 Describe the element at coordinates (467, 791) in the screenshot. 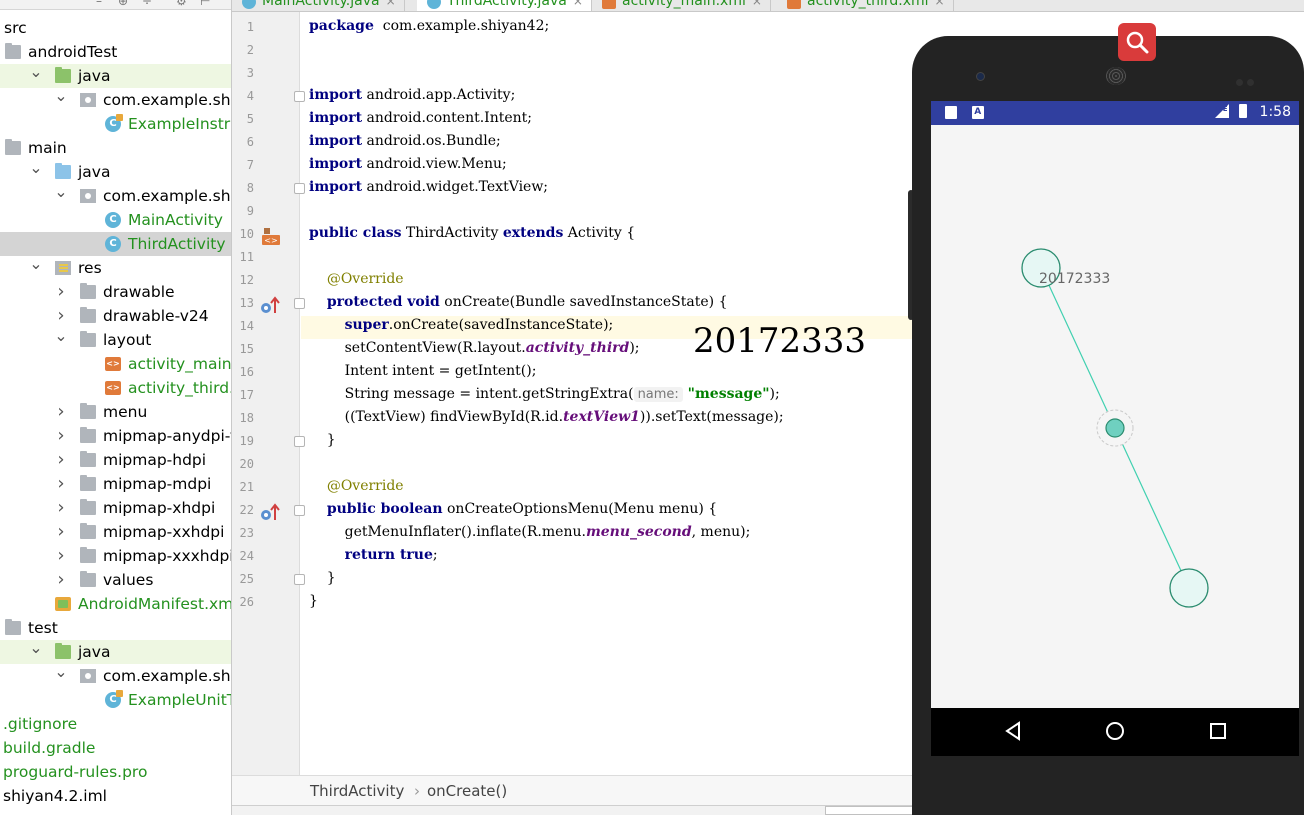

I see `breadcrumb-method: onCreate()` at that location.